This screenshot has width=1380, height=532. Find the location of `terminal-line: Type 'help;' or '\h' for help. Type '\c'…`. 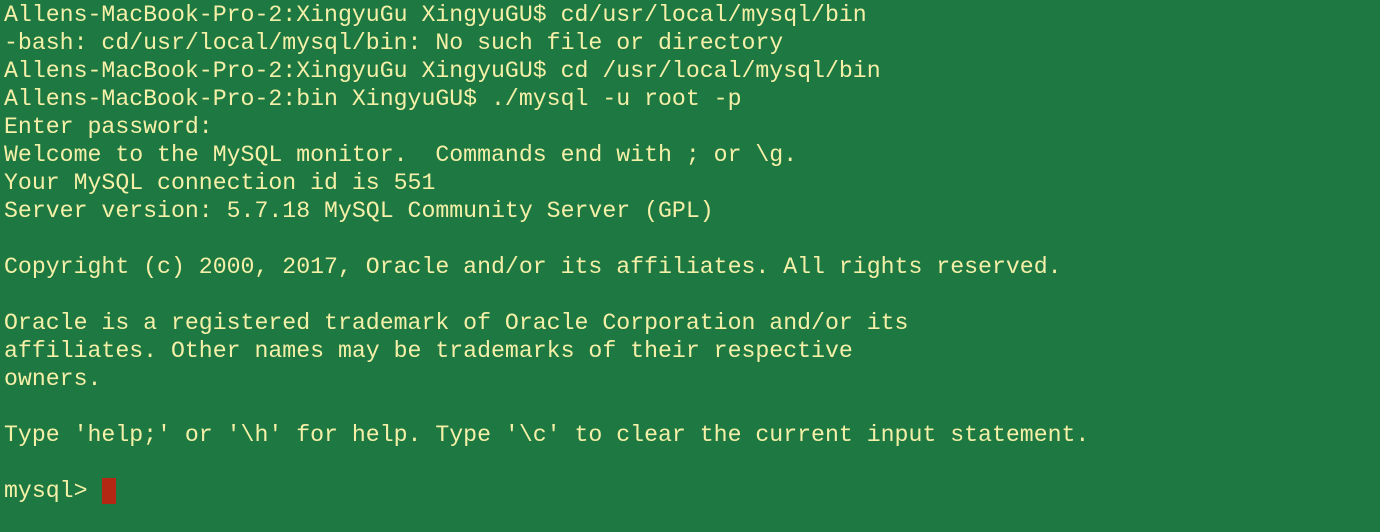

terminal-line: Type 'help;' or '\h' for help. Type '\c'… is located at coordinates (547, 435).